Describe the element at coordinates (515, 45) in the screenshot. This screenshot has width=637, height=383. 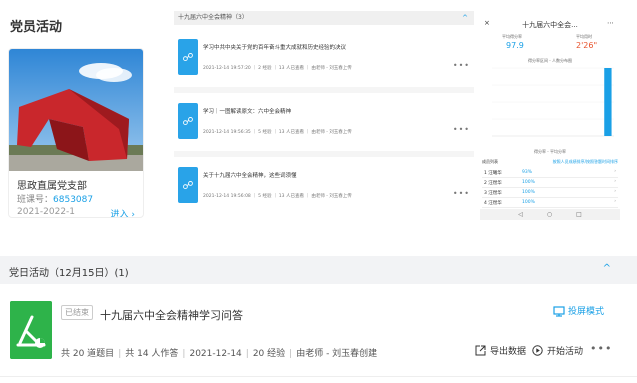
I see `avg-score-value: 97.9` at that location.